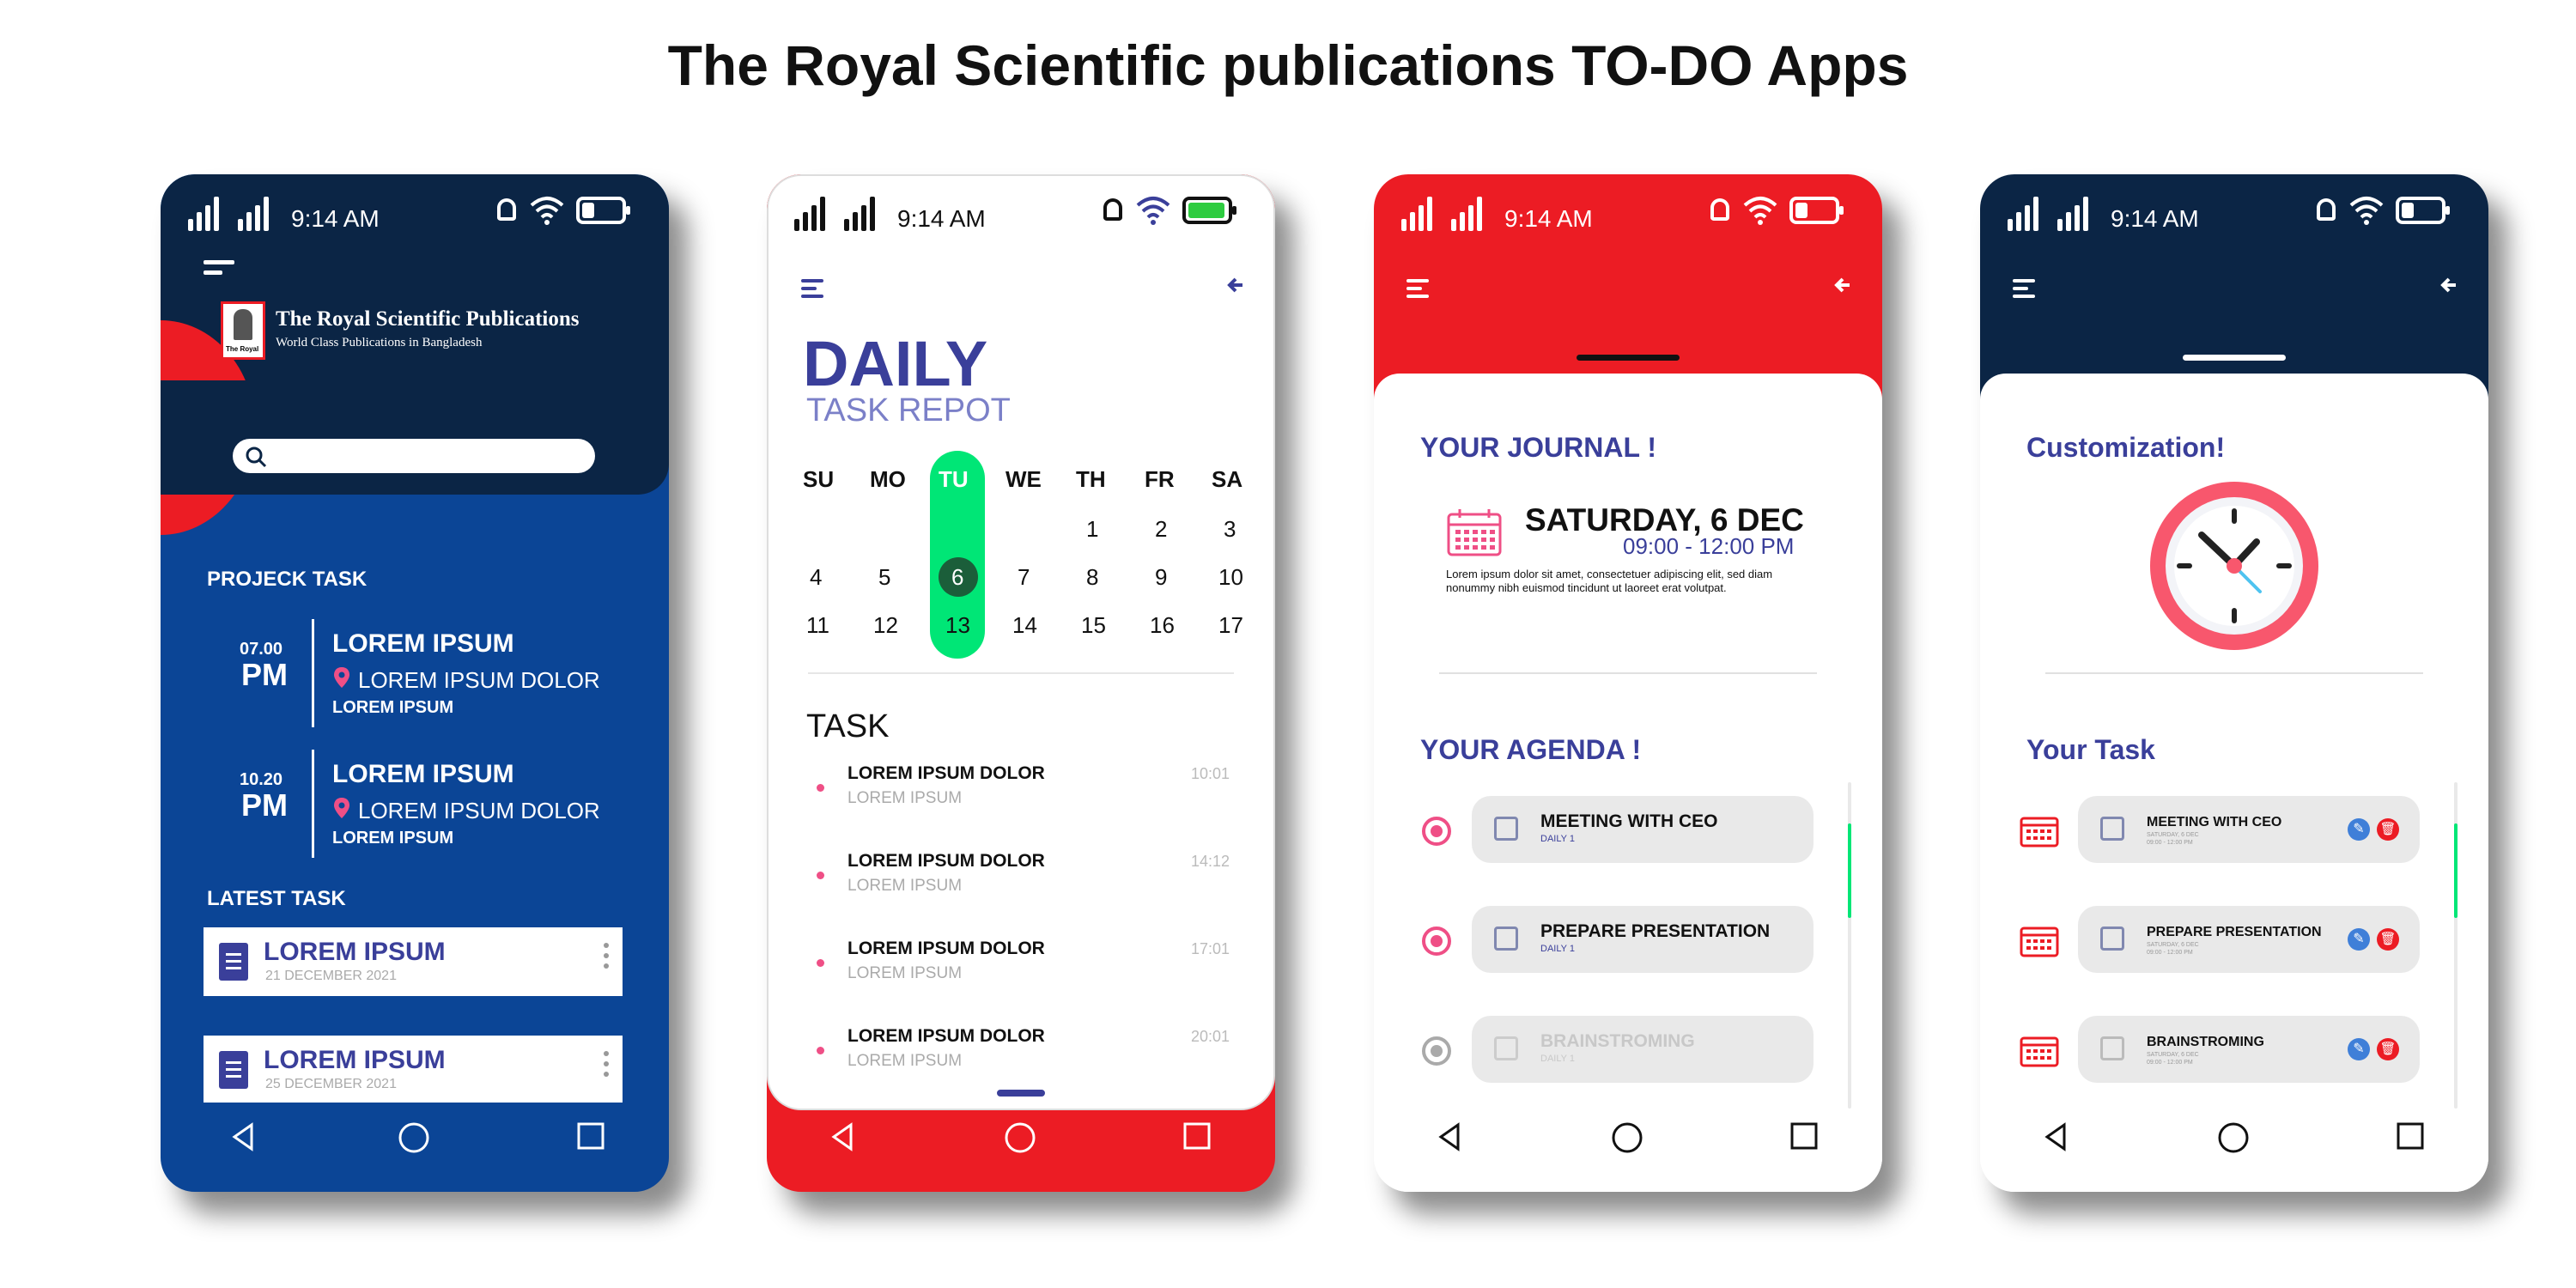 The width and height of the screenshot is (2576, 1288). I want to click on clock-icon, so click(2234, 566).